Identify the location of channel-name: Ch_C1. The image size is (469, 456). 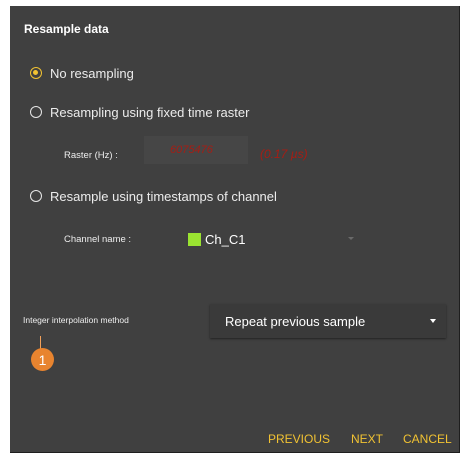
(225, 239).